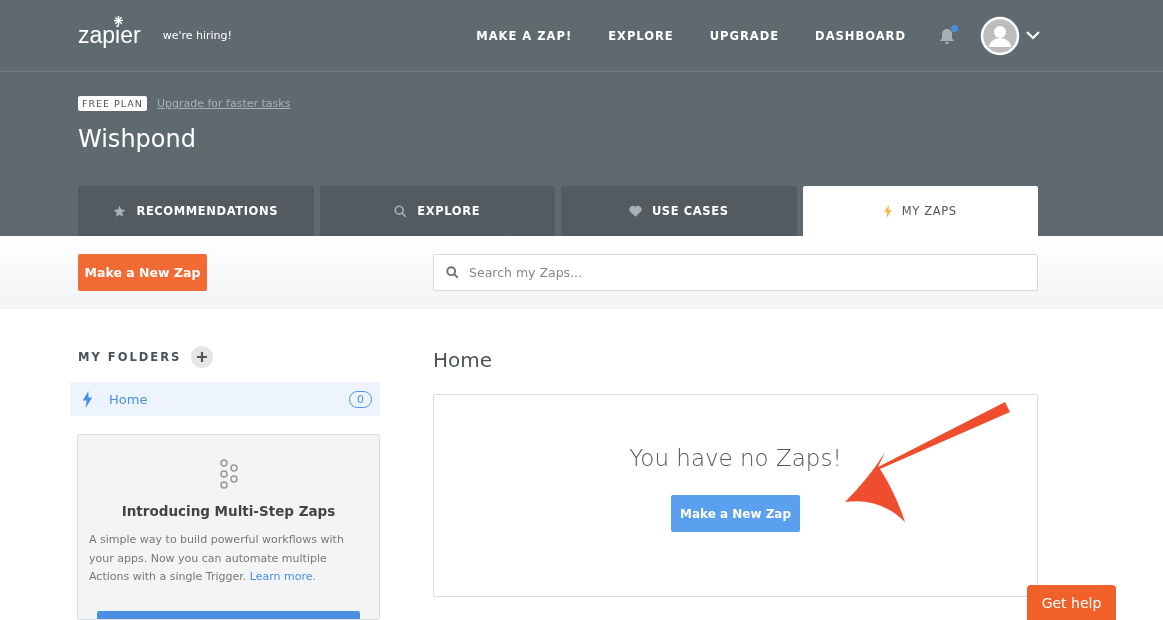 This screenshot has width=1163, height=620. Describe the element at coordinates (217, 558) in the screenshot. I see `promo-text: A simple way to build powerful workflows with your apps. Now you can automate multiple Actions with a single Trigger. Learn more.` at that location.